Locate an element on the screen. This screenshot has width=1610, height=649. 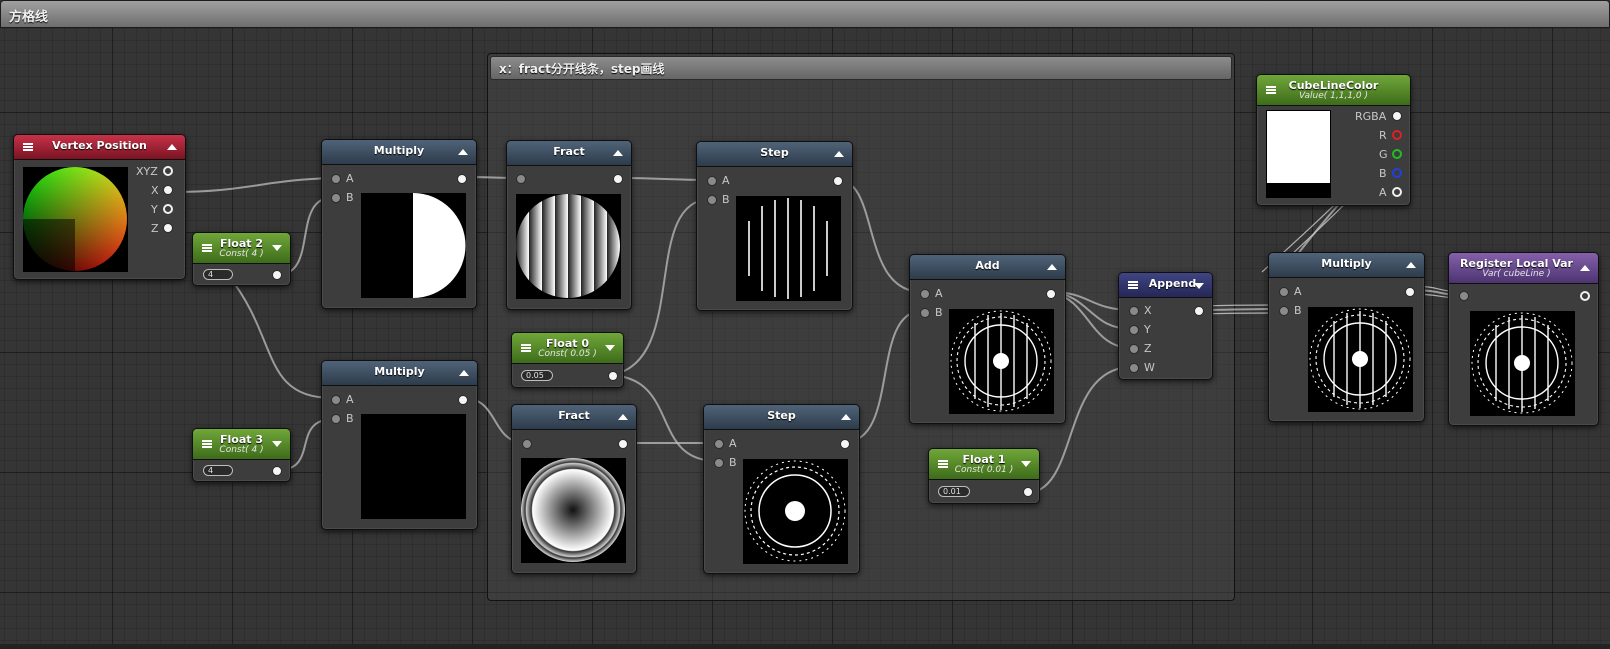
float1-node: Float 1 Const( 0.01 ) 0.01 is located at coordinates (984, 476).